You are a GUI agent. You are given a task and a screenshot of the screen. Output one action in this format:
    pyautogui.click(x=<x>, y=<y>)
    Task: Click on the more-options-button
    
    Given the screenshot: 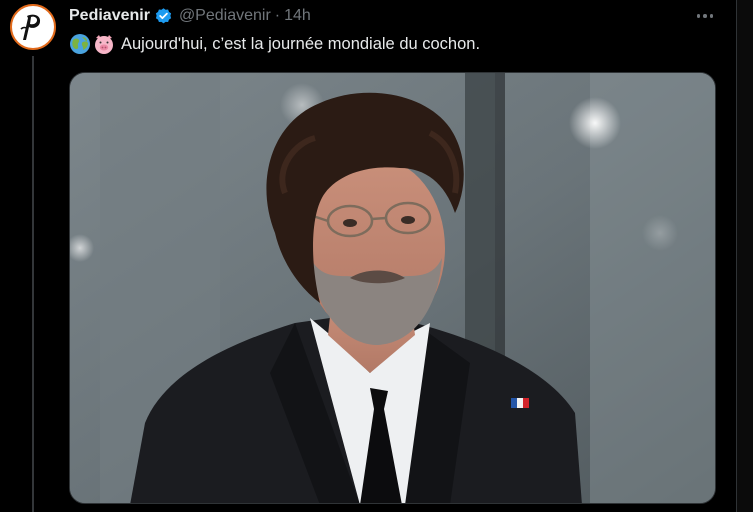 What is the action you would take?
    pyautogui.click(x=705, y=16)
    